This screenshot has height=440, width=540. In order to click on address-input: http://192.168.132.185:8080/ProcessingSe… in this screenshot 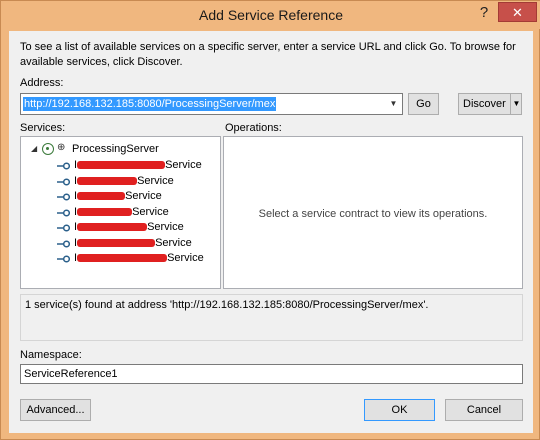, I will do `click(150, 104)`.